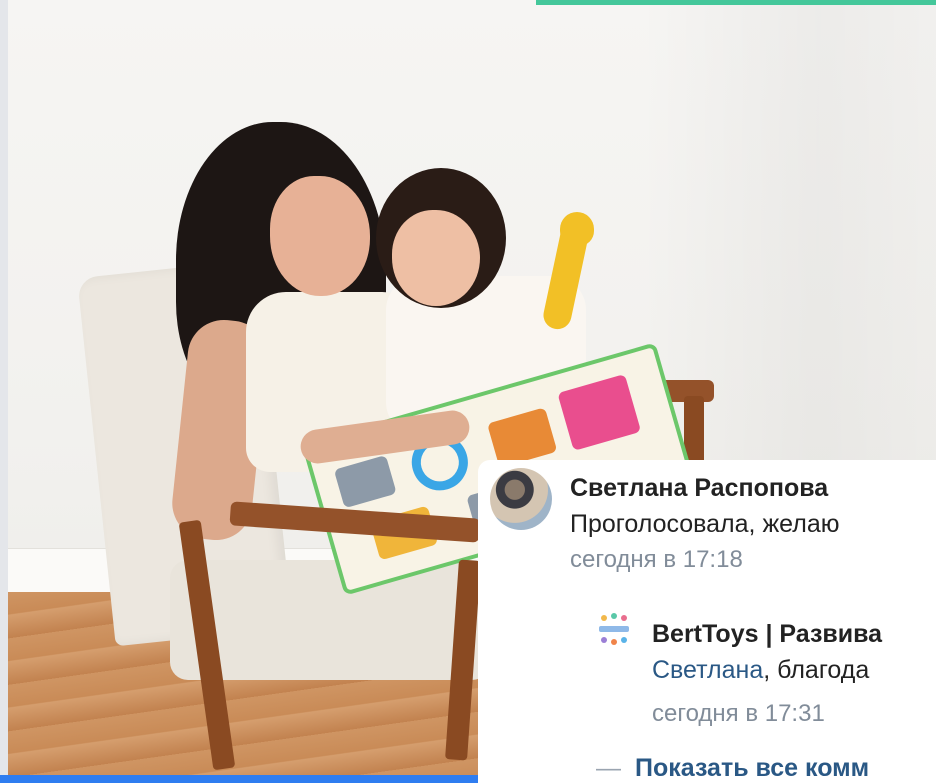 The width and height of the screenshot is (936, 783). Describe the element at coordinates (521, 499) in the screenshot. I see `avatar` at that location.